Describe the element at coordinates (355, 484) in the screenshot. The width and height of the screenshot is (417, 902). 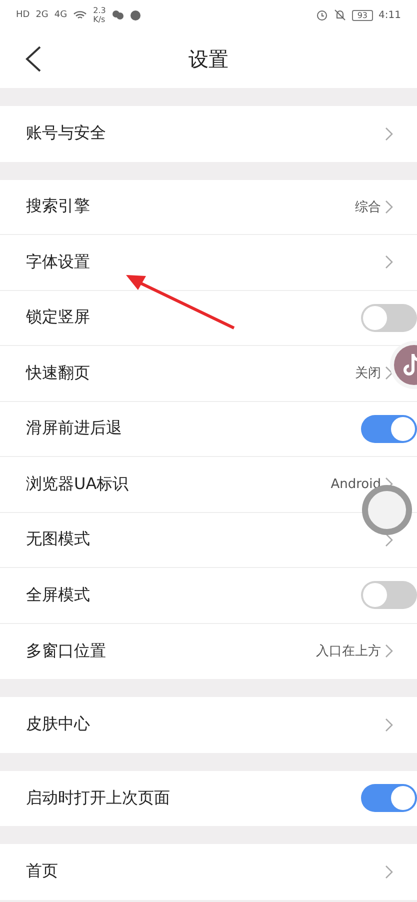
I see `setting-value: Android` at that location.